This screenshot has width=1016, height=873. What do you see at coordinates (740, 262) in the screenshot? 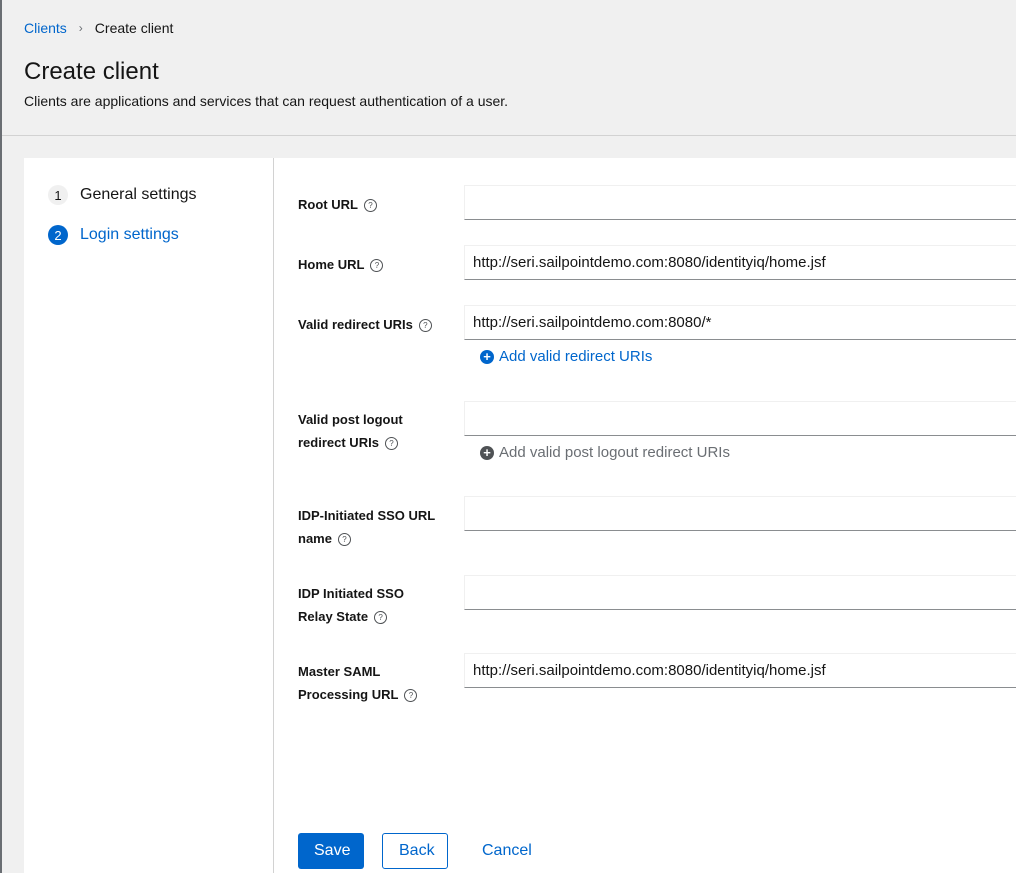
I see `home-url-input` at bounding box center [740, 262].